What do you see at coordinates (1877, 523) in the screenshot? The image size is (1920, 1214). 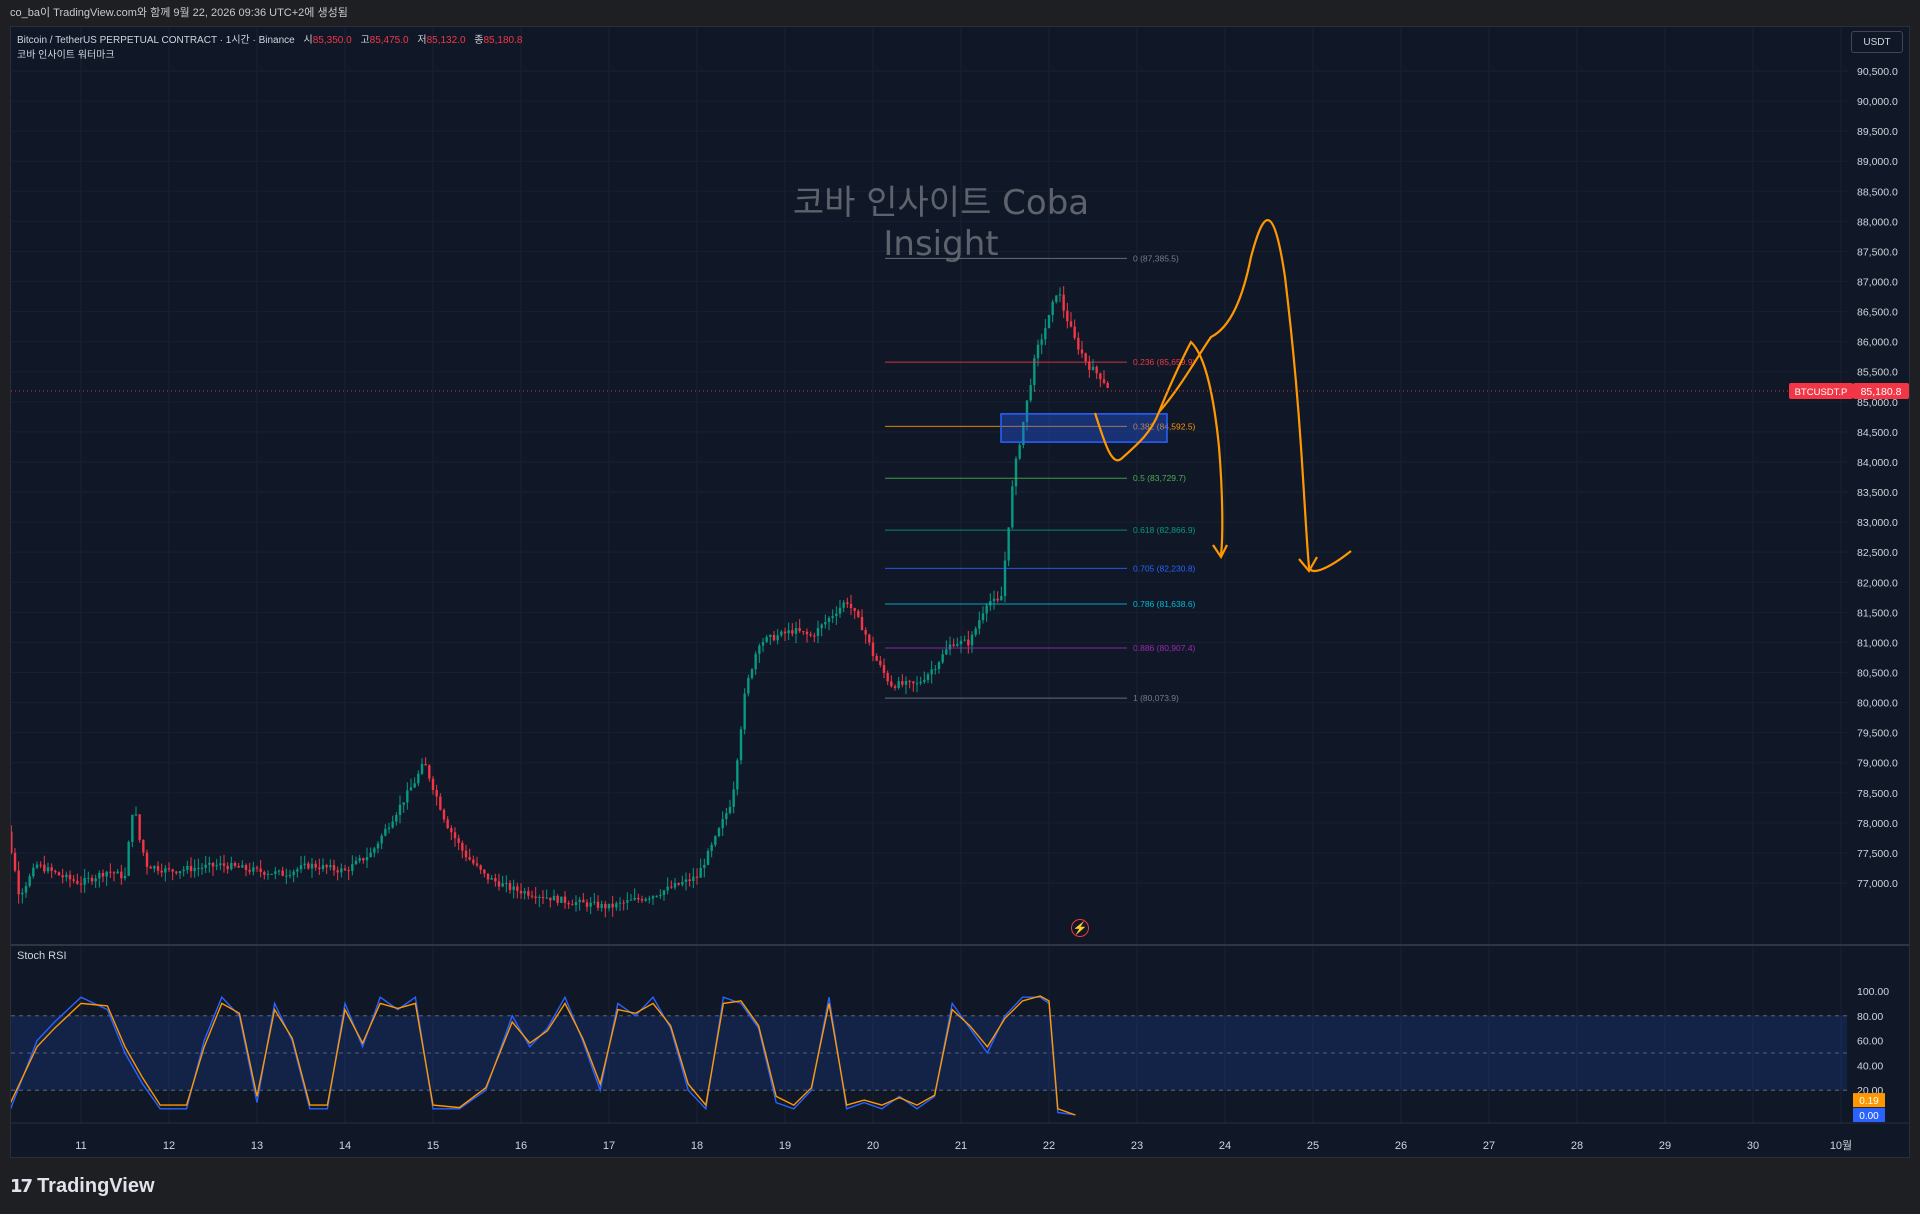 I see `price-axis-label: 83,000.0` at bounding box center [1877, 523].